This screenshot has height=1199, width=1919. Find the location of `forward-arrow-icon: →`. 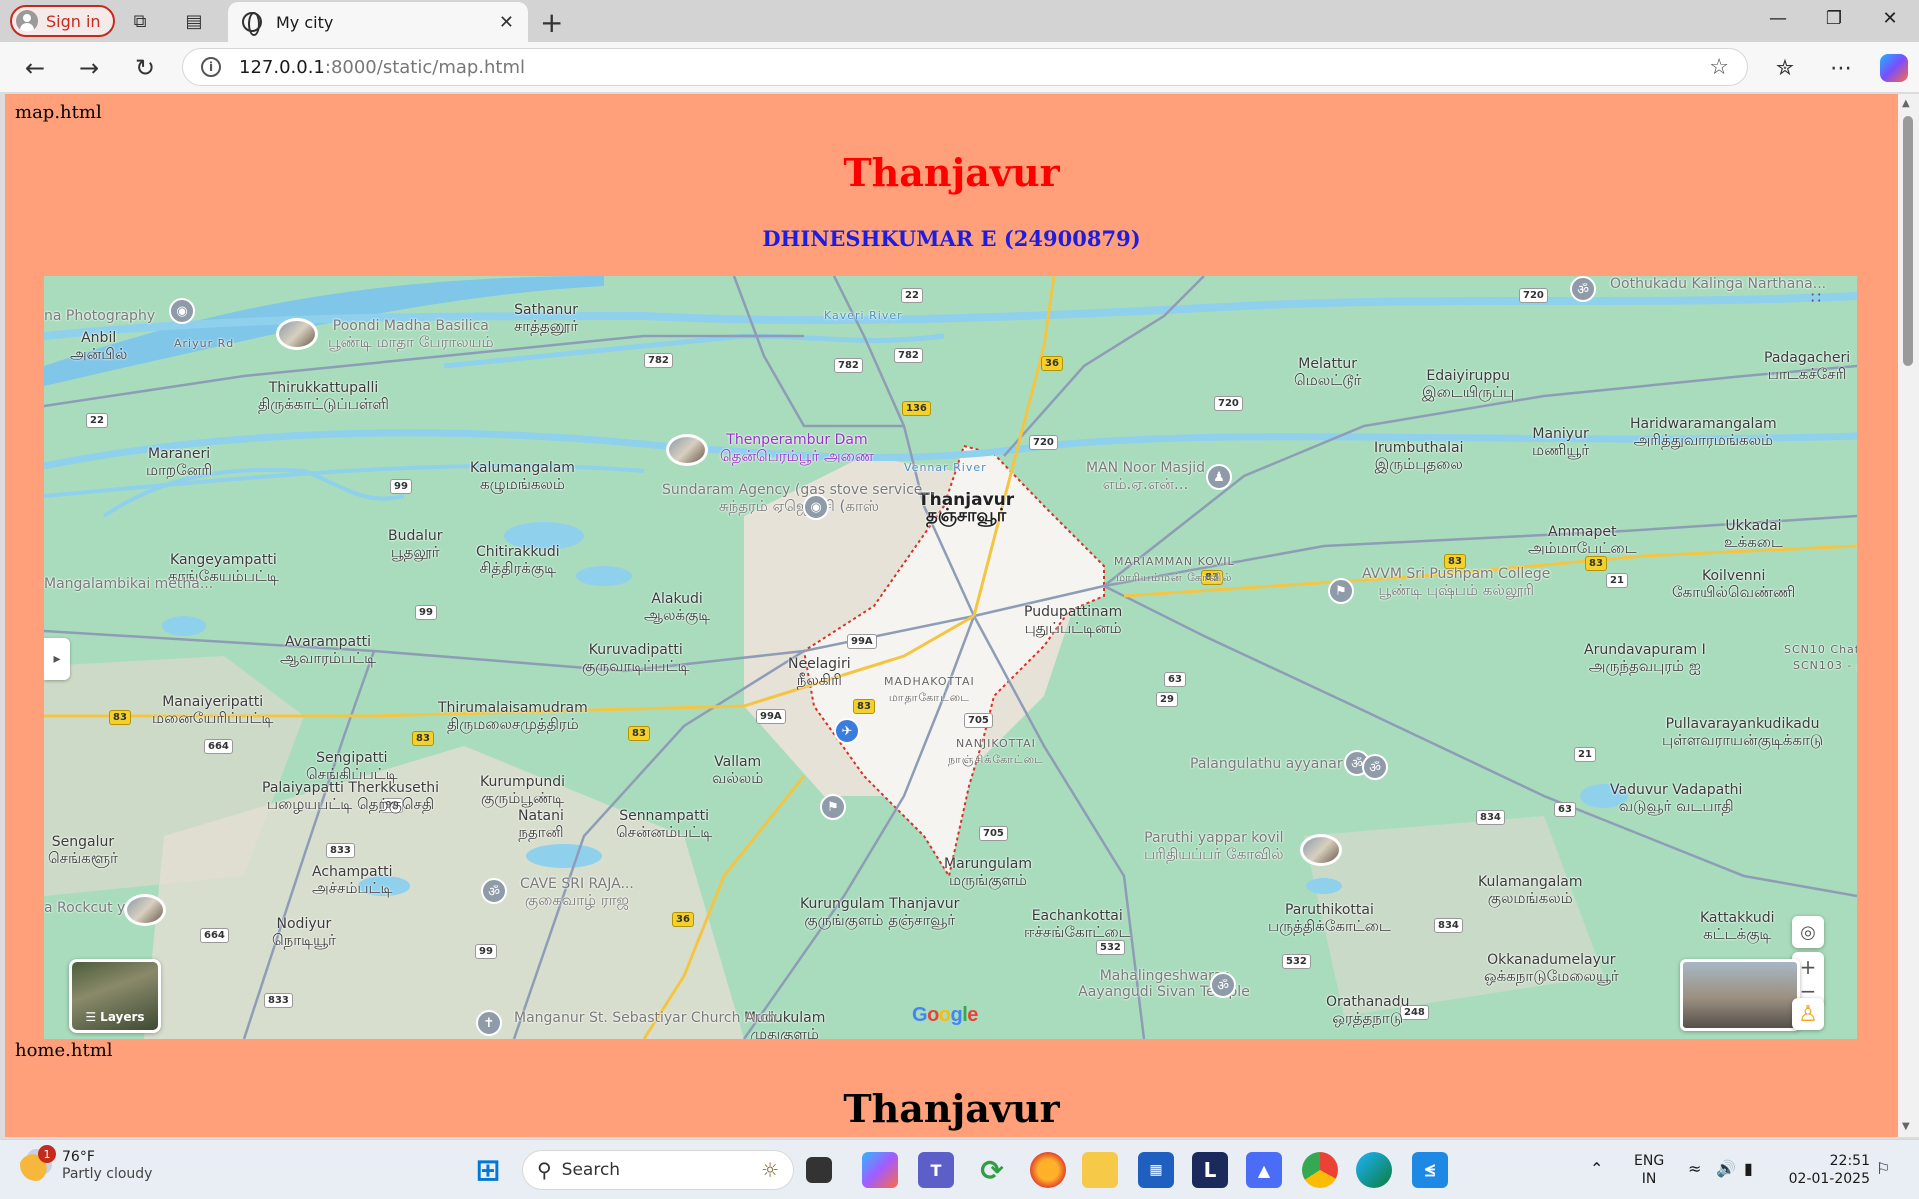

forward-arrow-icon: → is located at coordinates (89, 68).